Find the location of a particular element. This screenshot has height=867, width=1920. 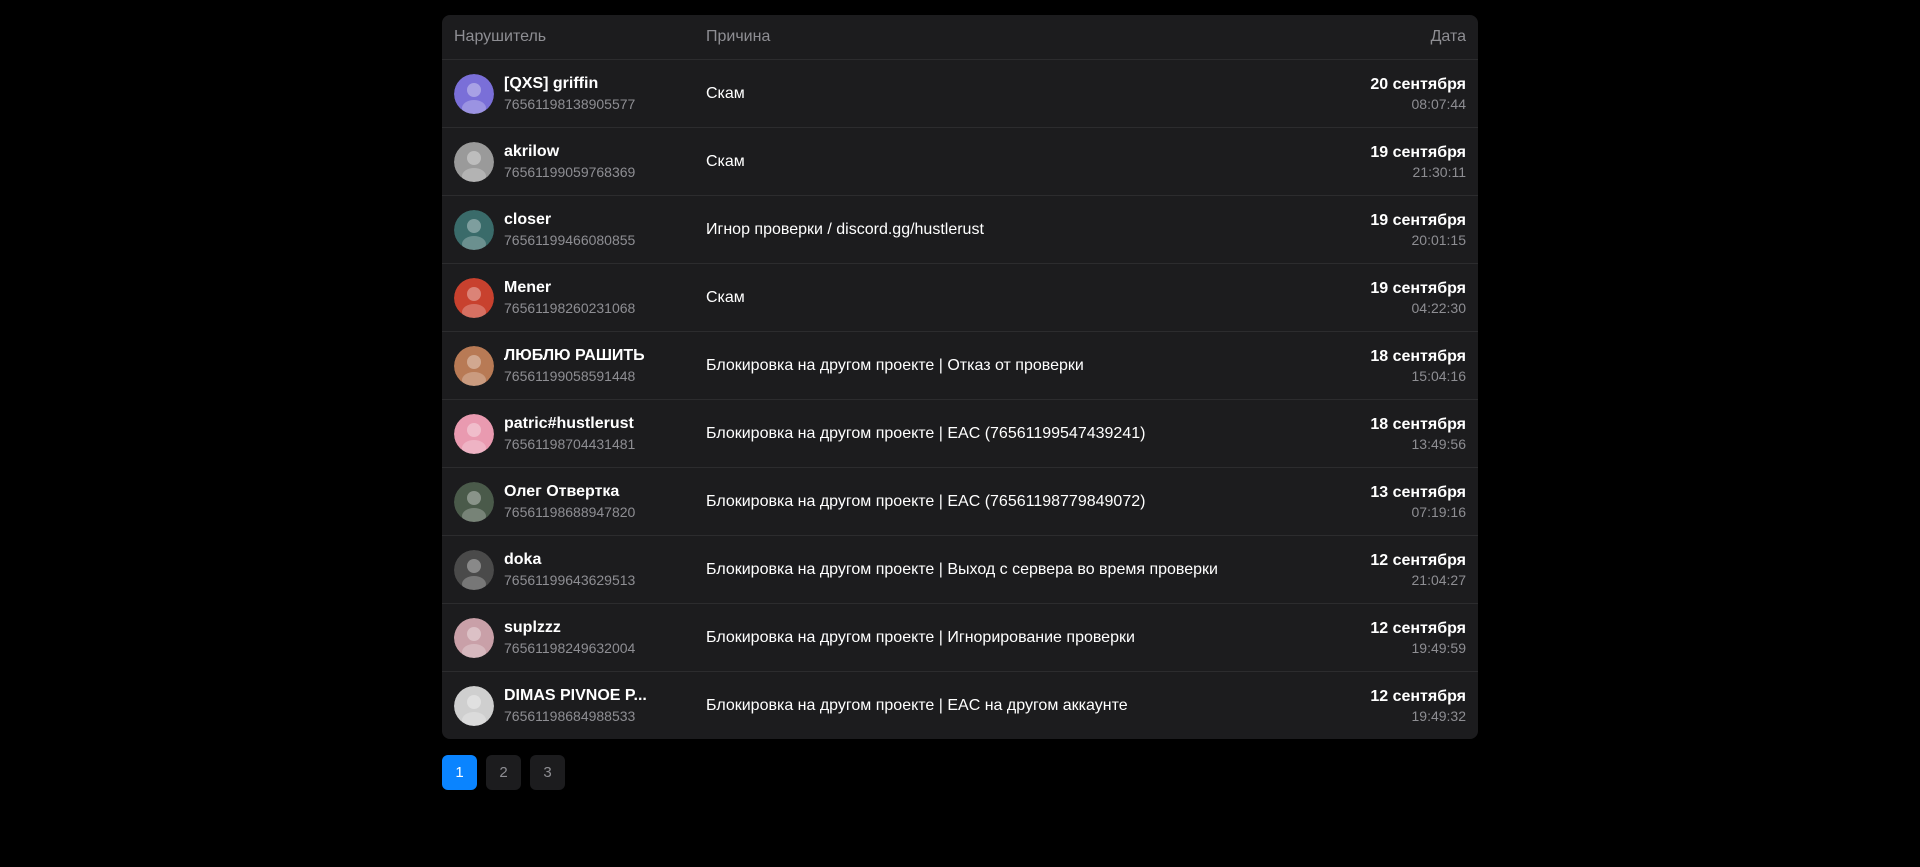

ban-time: 07:19:16 is located at coordinates (1439, 511).